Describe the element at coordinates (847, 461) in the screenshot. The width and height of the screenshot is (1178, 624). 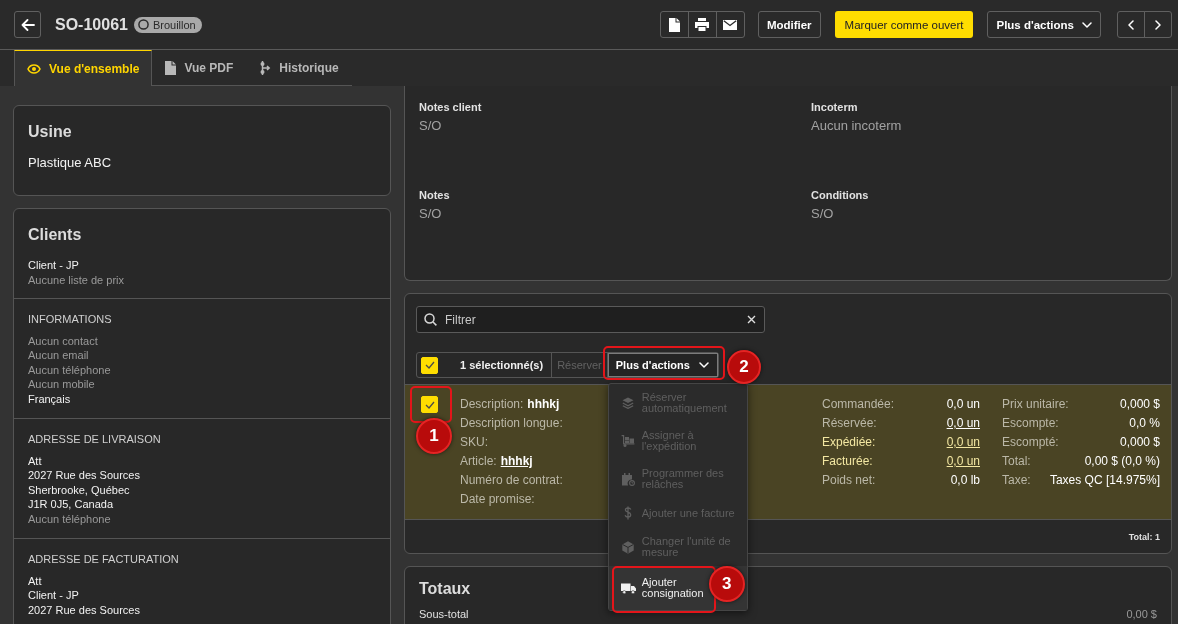
I see `quantity-label: Facturée:` at that location.